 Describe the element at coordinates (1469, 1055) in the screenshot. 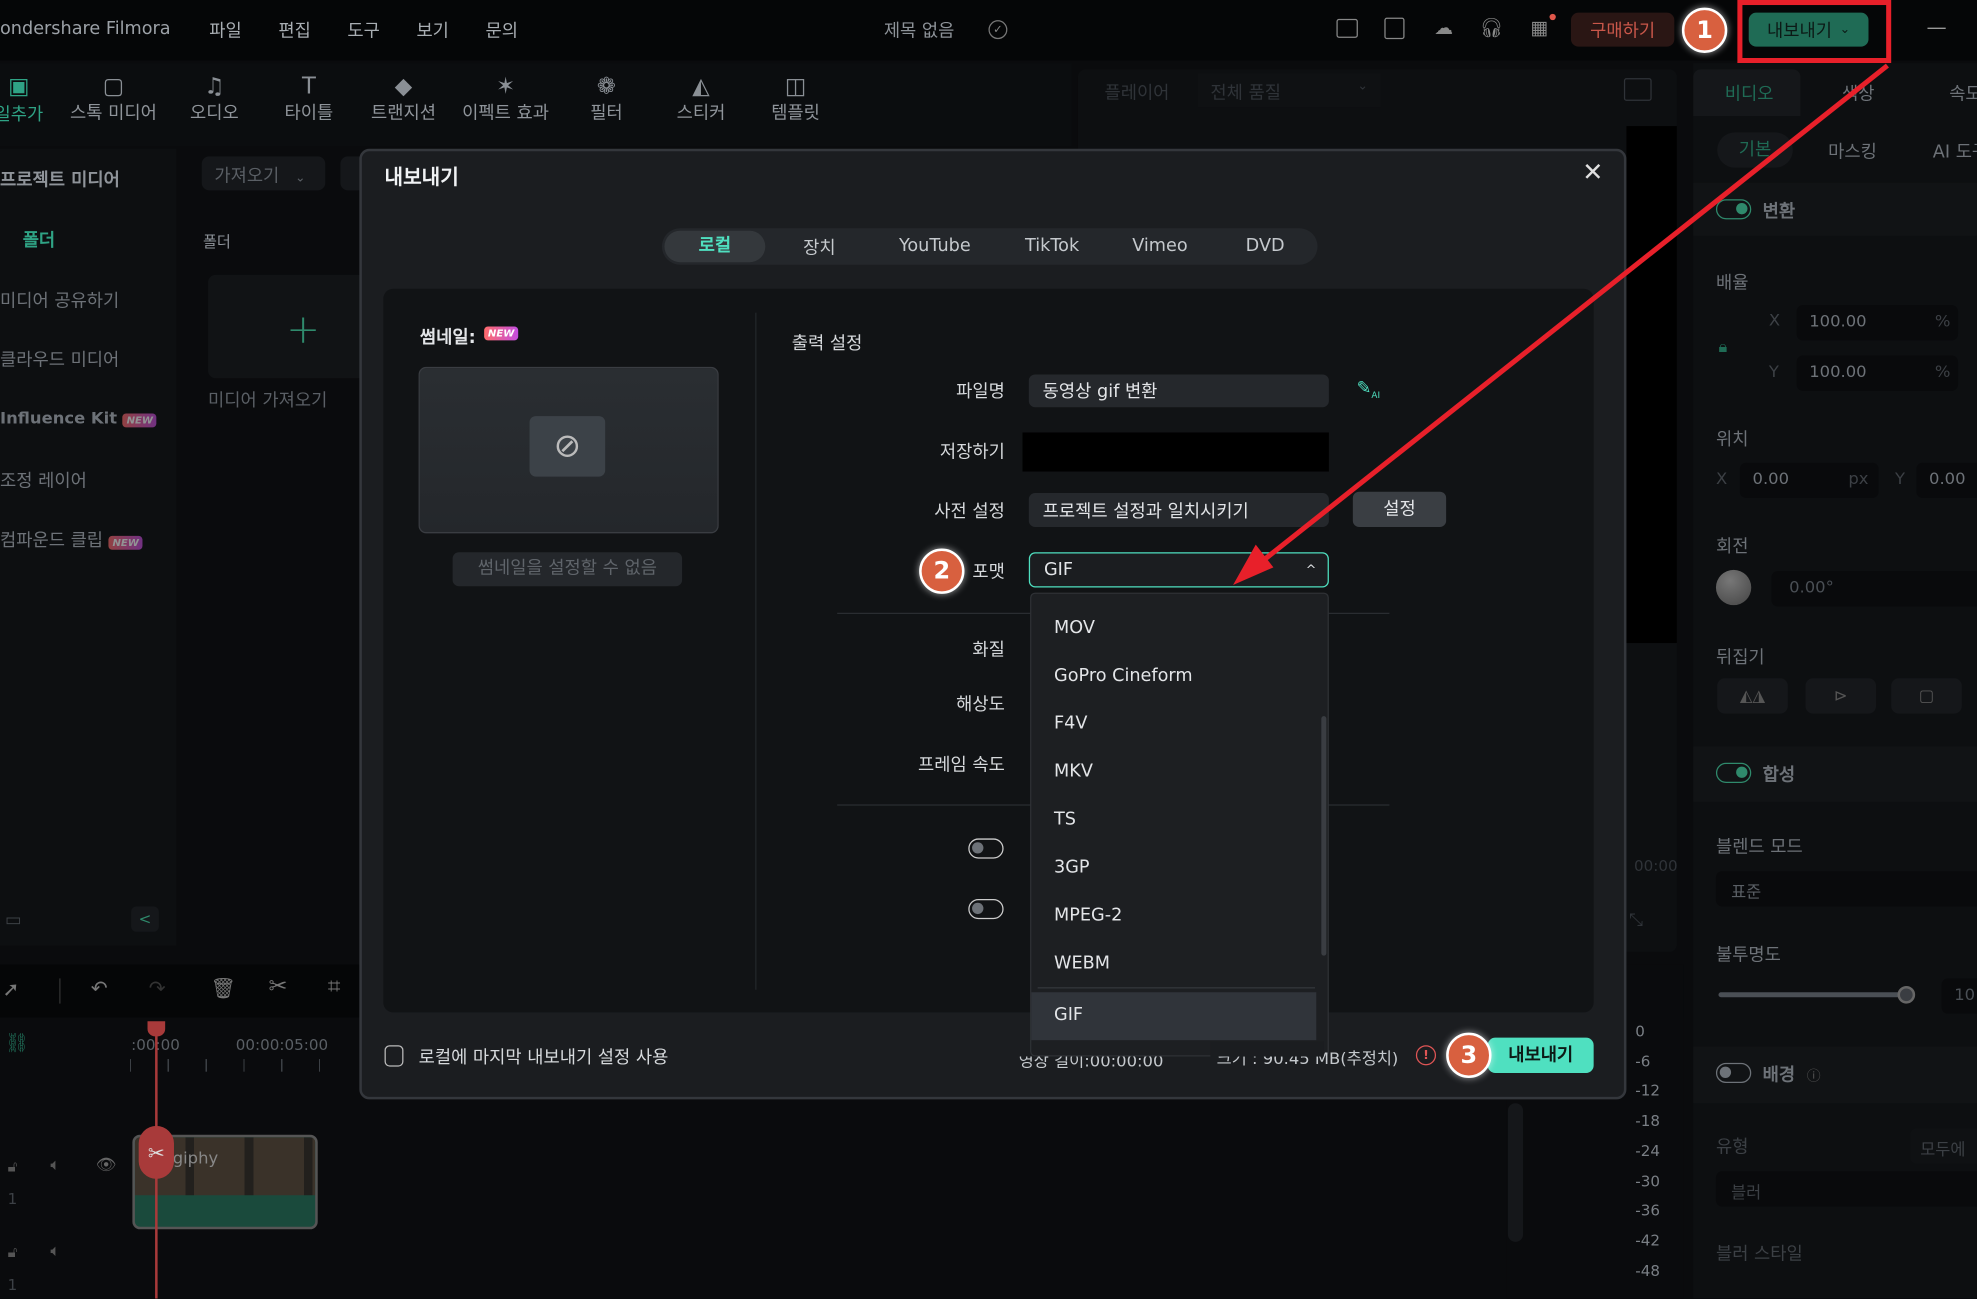

I see `step-3-badge: 3` at that location.